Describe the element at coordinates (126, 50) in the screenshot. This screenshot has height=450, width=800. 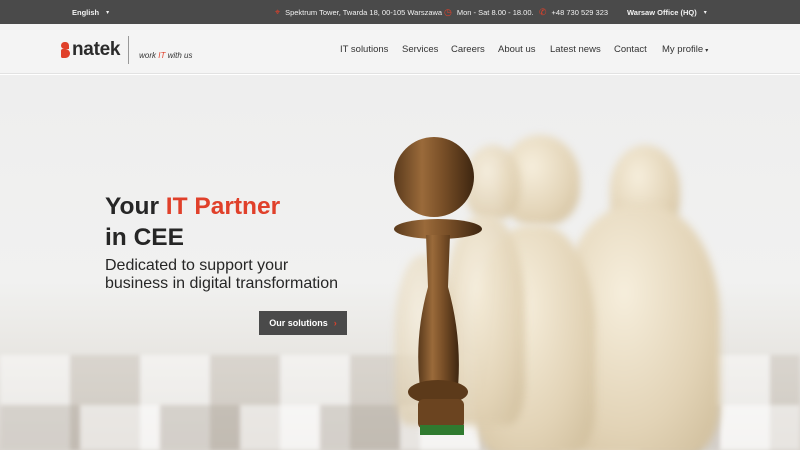
I see `logo: natek work IT with us` at that location.